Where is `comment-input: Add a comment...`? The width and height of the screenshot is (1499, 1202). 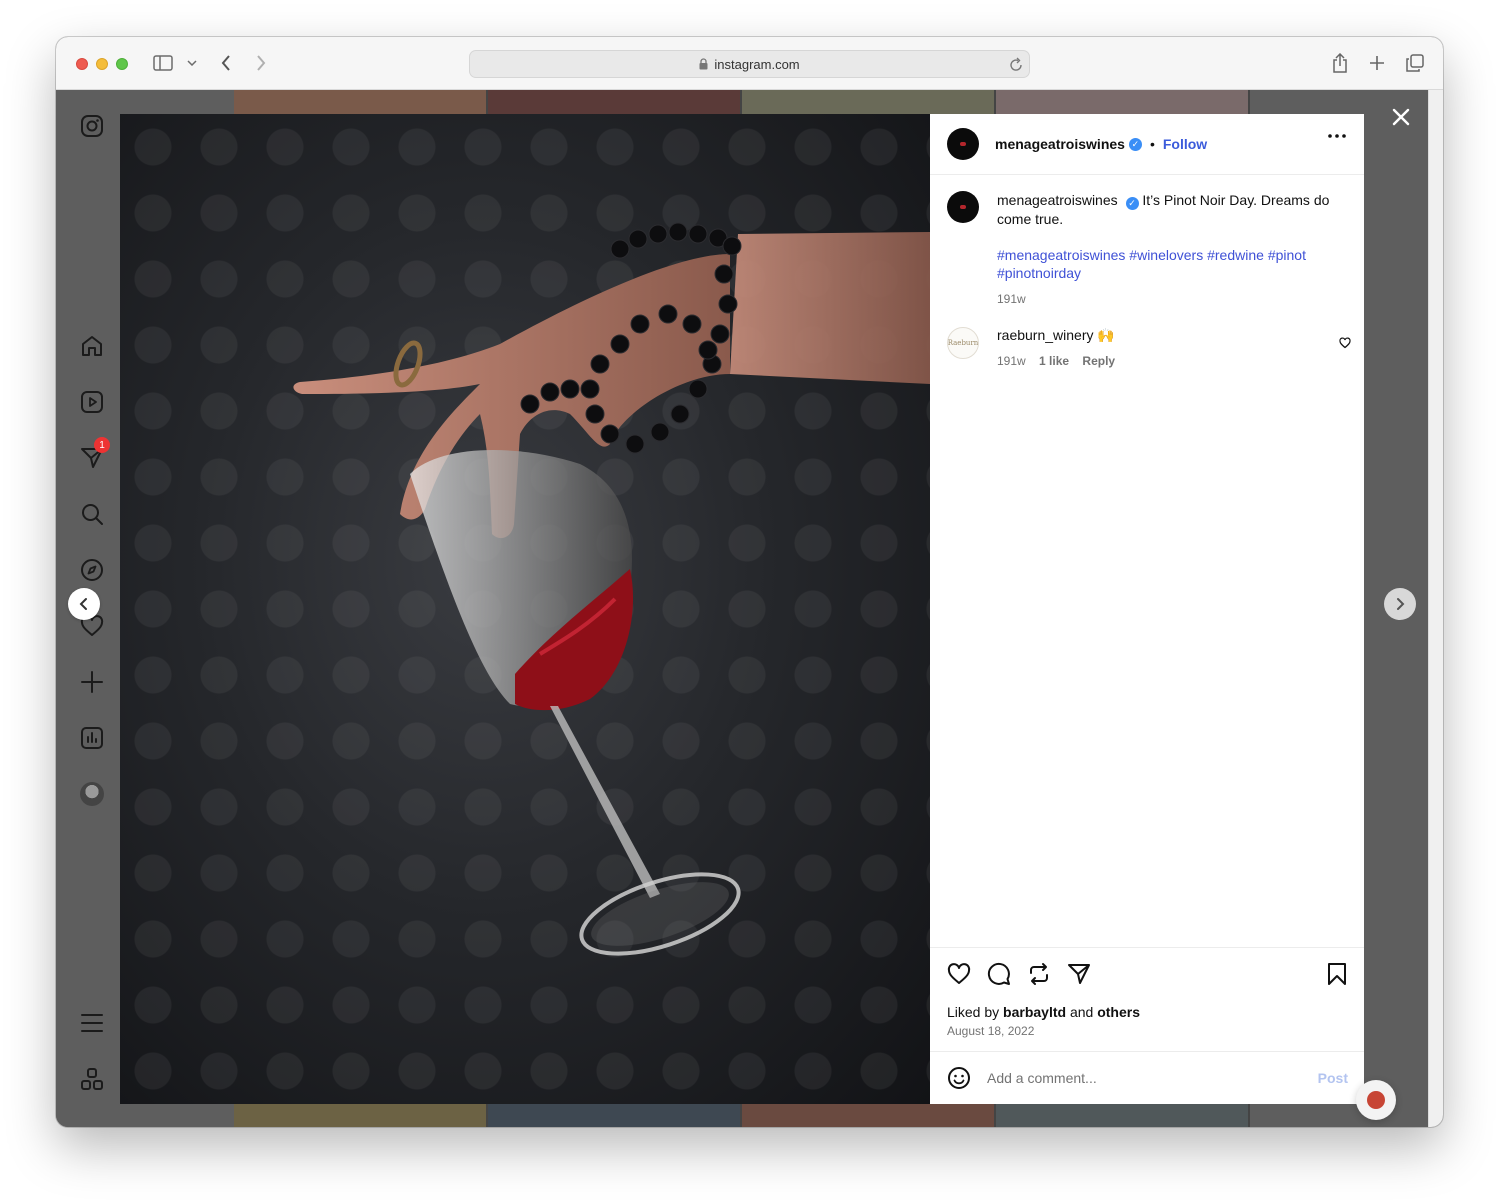 comment-input: Add a comment... is located at coordinates (1152, 1078).